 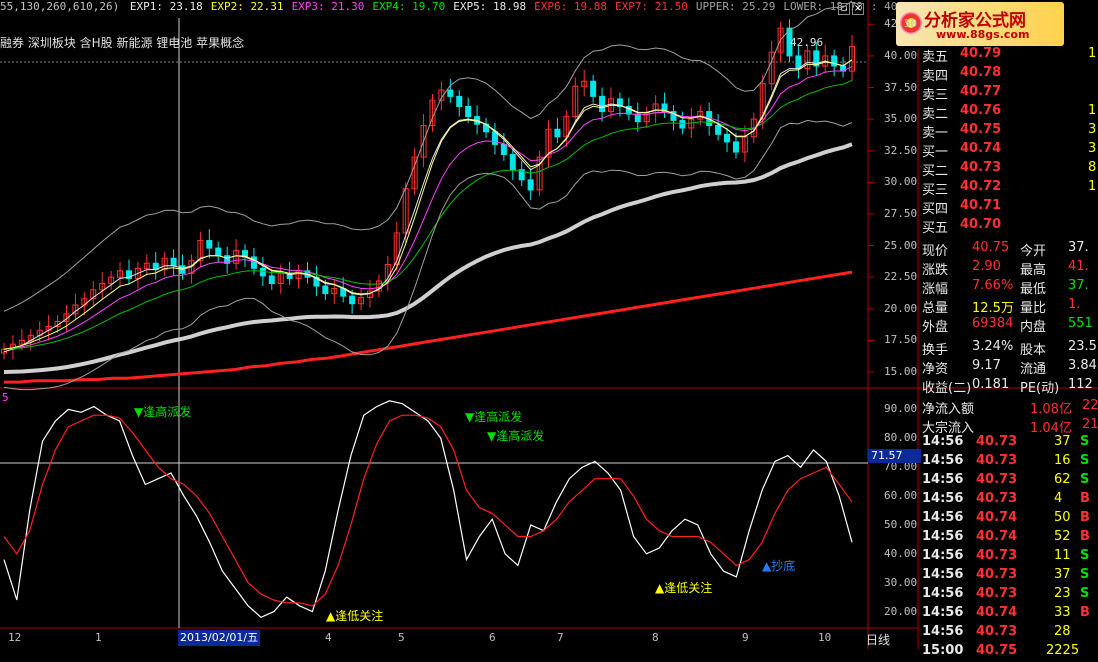 What do you see at coordinates (1062, 555) in the screenshot?
I see `tick-volume: 11` at bounding box center [1062, 555].